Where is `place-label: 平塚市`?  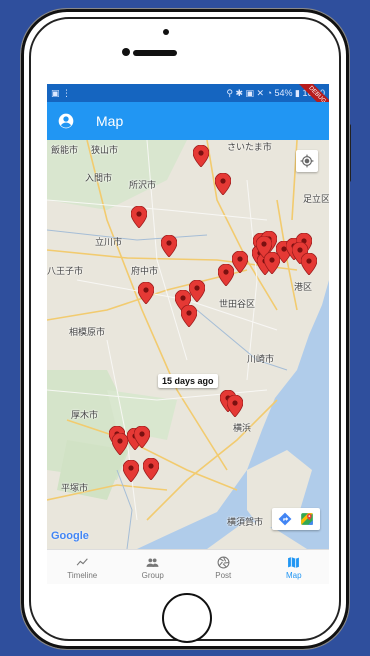 place-label: 平塚市 is located at coordinates (75, 488).